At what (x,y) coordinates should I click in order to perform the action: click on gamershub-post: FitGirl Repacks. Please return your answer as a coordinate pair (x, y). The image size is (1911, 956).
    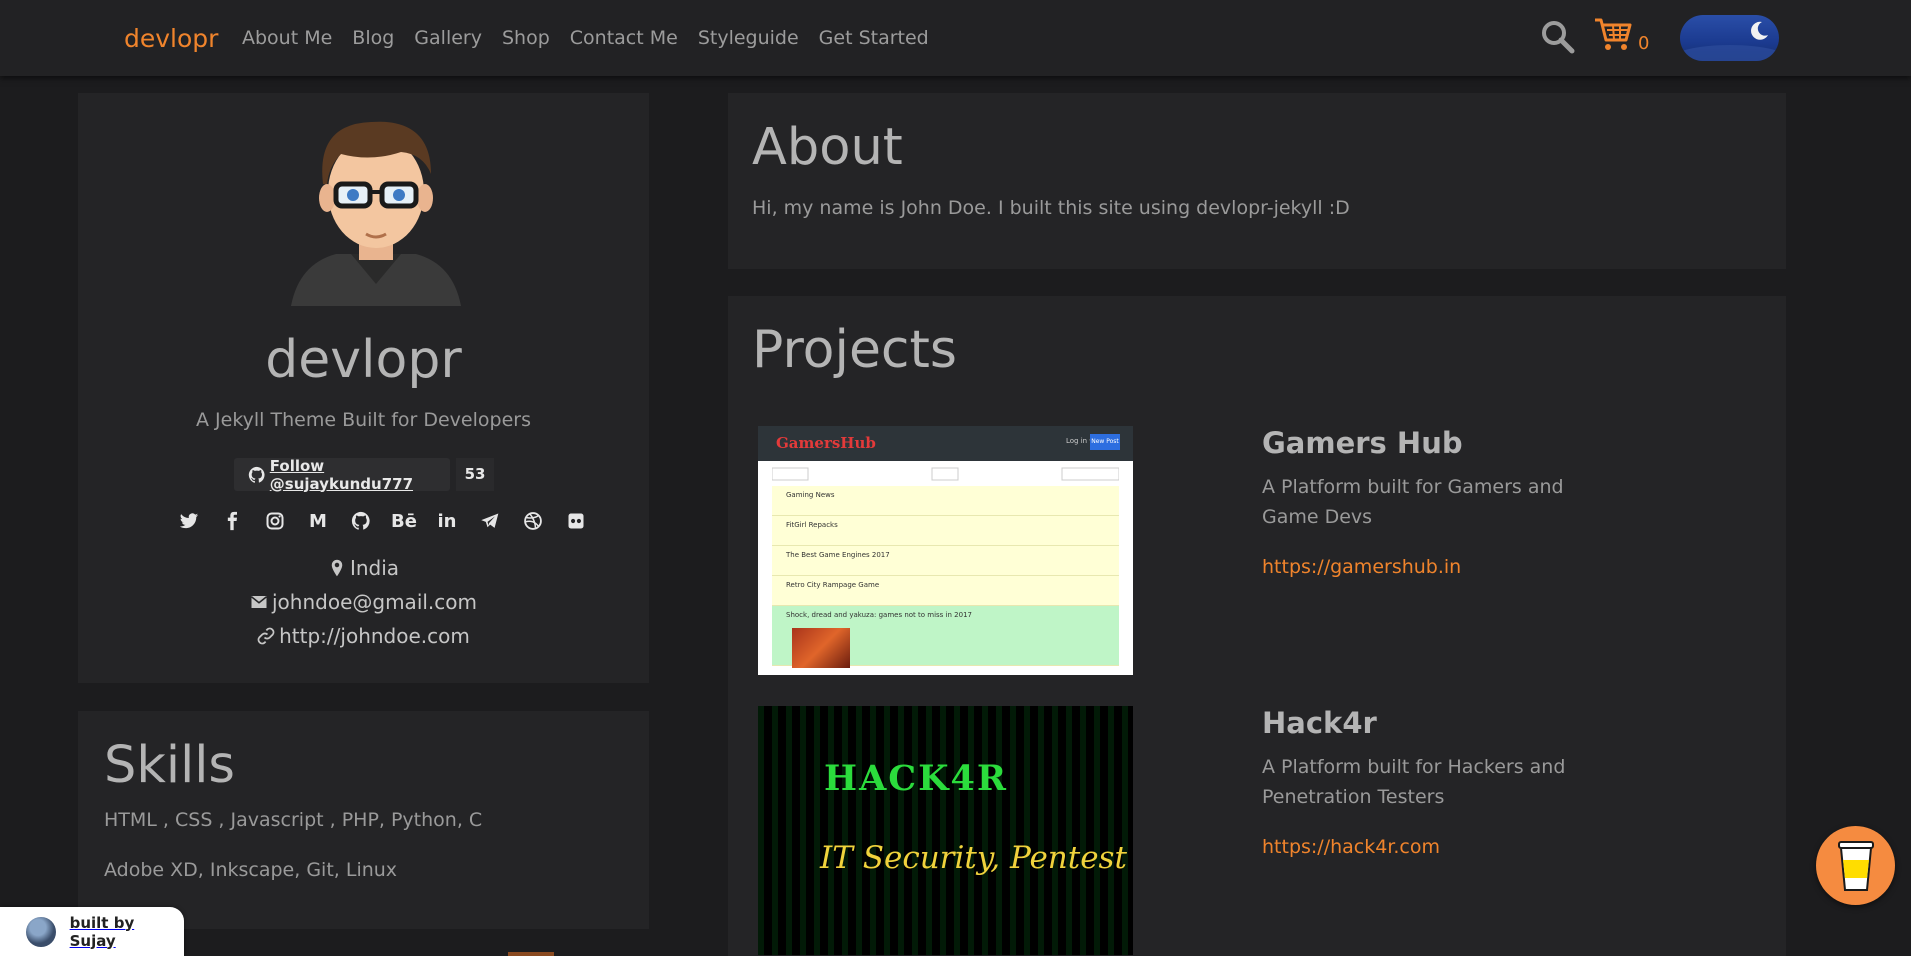
    Looking at the image, I should click on (945, 531).